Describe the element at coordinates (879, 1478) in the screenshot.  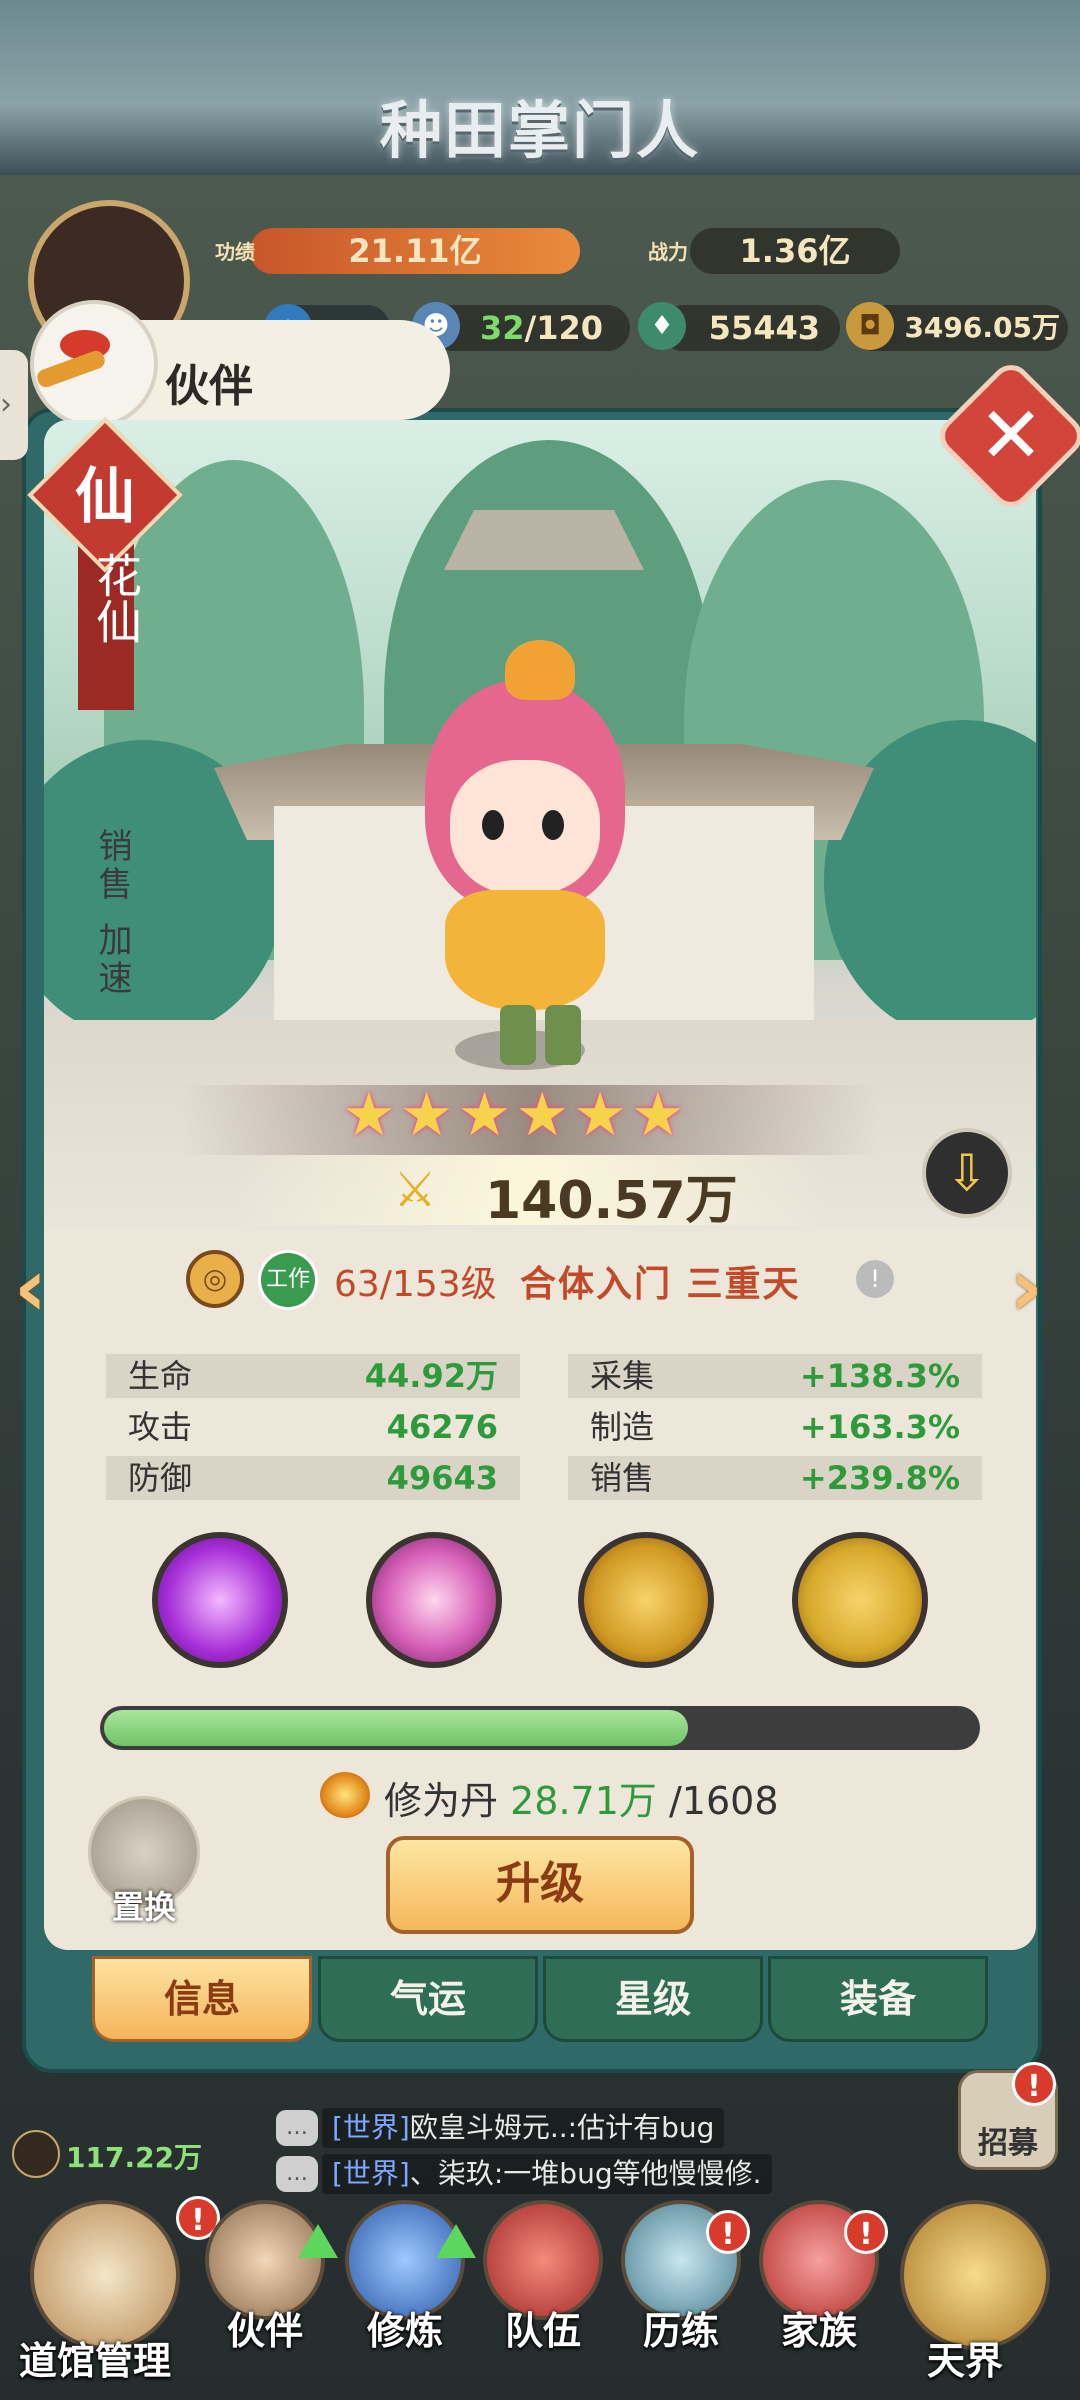
I see `stat-sales-value: +239.8%` at that location.